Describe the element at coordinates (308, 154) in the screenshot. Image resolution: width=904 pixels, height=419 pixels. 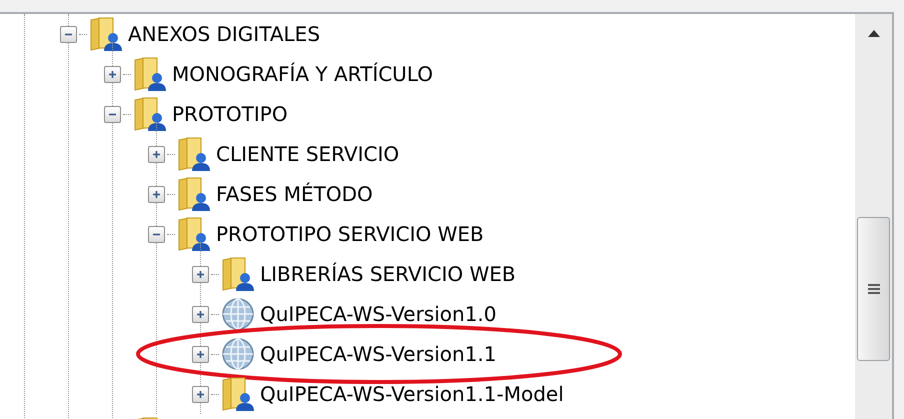
I see `tree-item-label: CLIENTE SERVICIO` at that location.